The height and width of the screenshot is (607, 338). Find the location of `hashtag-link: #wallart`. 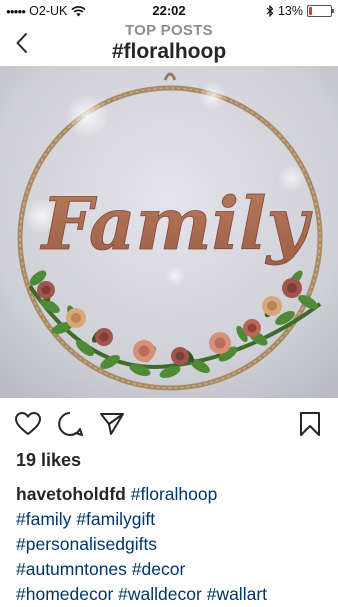

hashtag-link: #wallart is located at coordinates (237, 594).